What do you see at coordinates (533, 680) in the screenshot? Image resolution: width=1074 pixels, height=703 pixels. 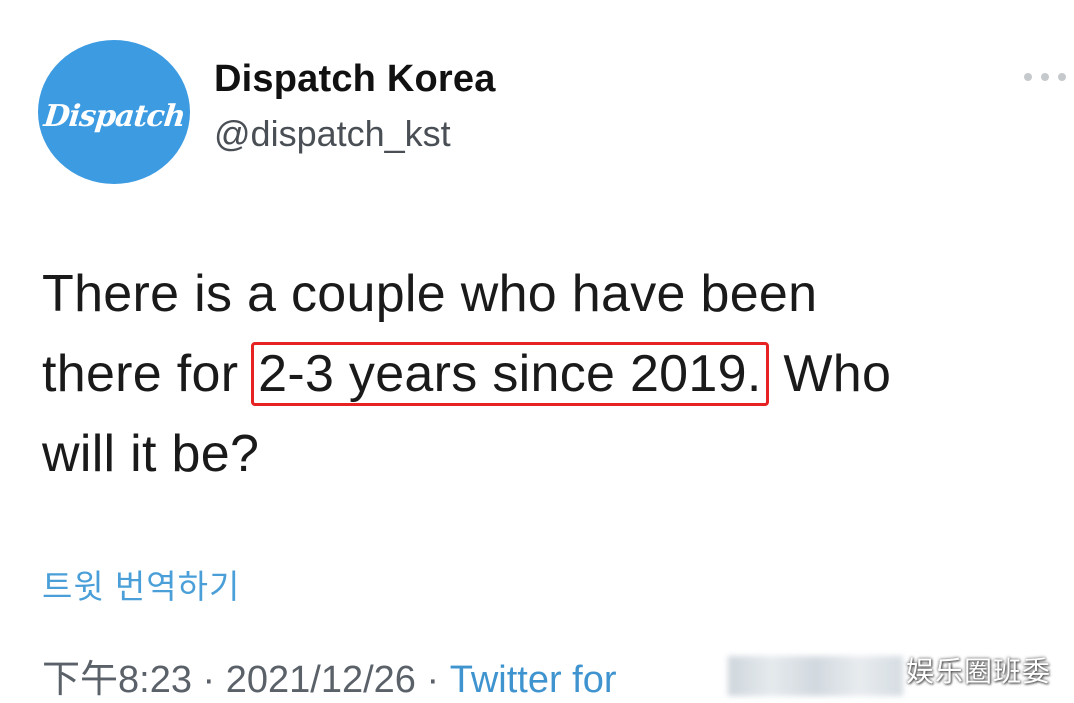 I see `tweet-source-link: Twitter for` at bounding box center [533, 680].